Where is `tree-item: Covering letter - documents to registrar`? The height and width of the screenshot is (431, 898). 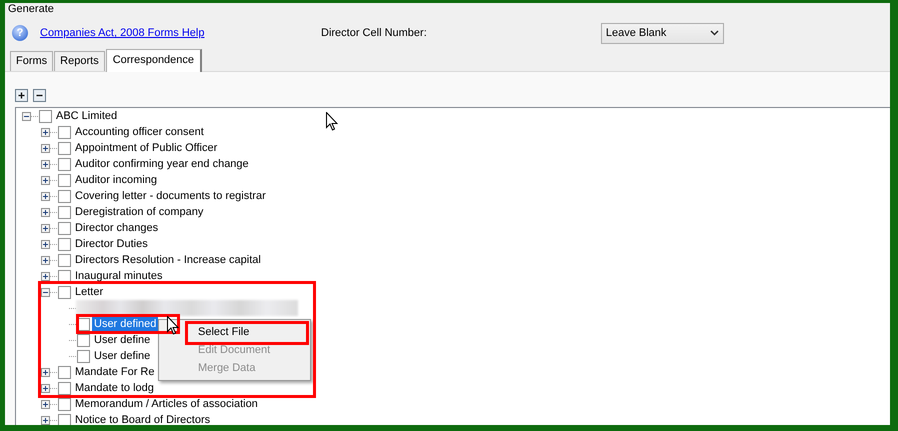 tree-item: Covering letter - documents to registrar is located at coordinates (170, 196).